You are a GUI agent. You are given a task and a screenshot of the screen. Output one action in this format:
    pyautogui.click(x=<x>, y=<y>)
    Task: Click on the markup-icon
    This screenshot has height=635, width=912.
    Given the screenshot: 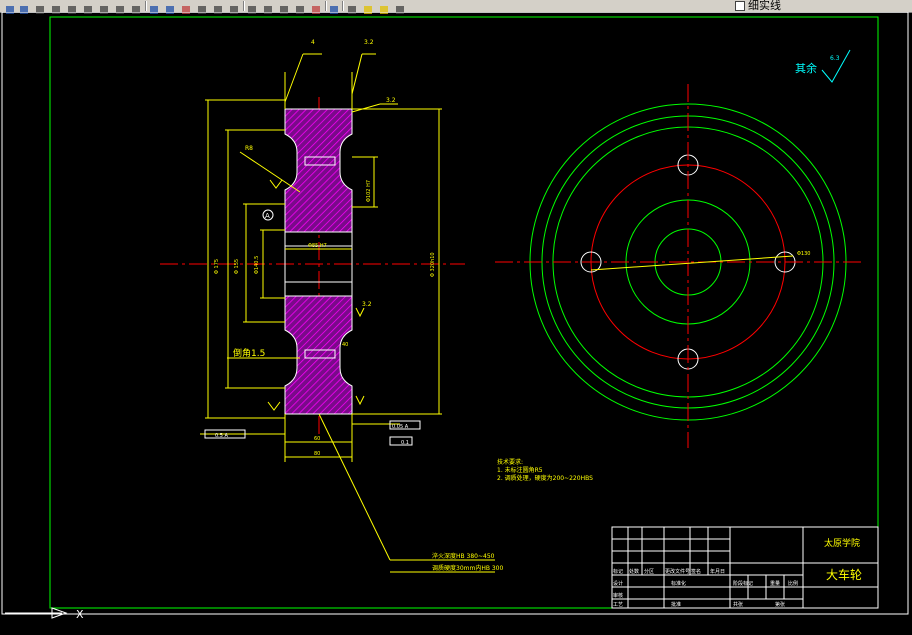 What is the action you would take?
    pyautogui.click(x=301, y=7)
    